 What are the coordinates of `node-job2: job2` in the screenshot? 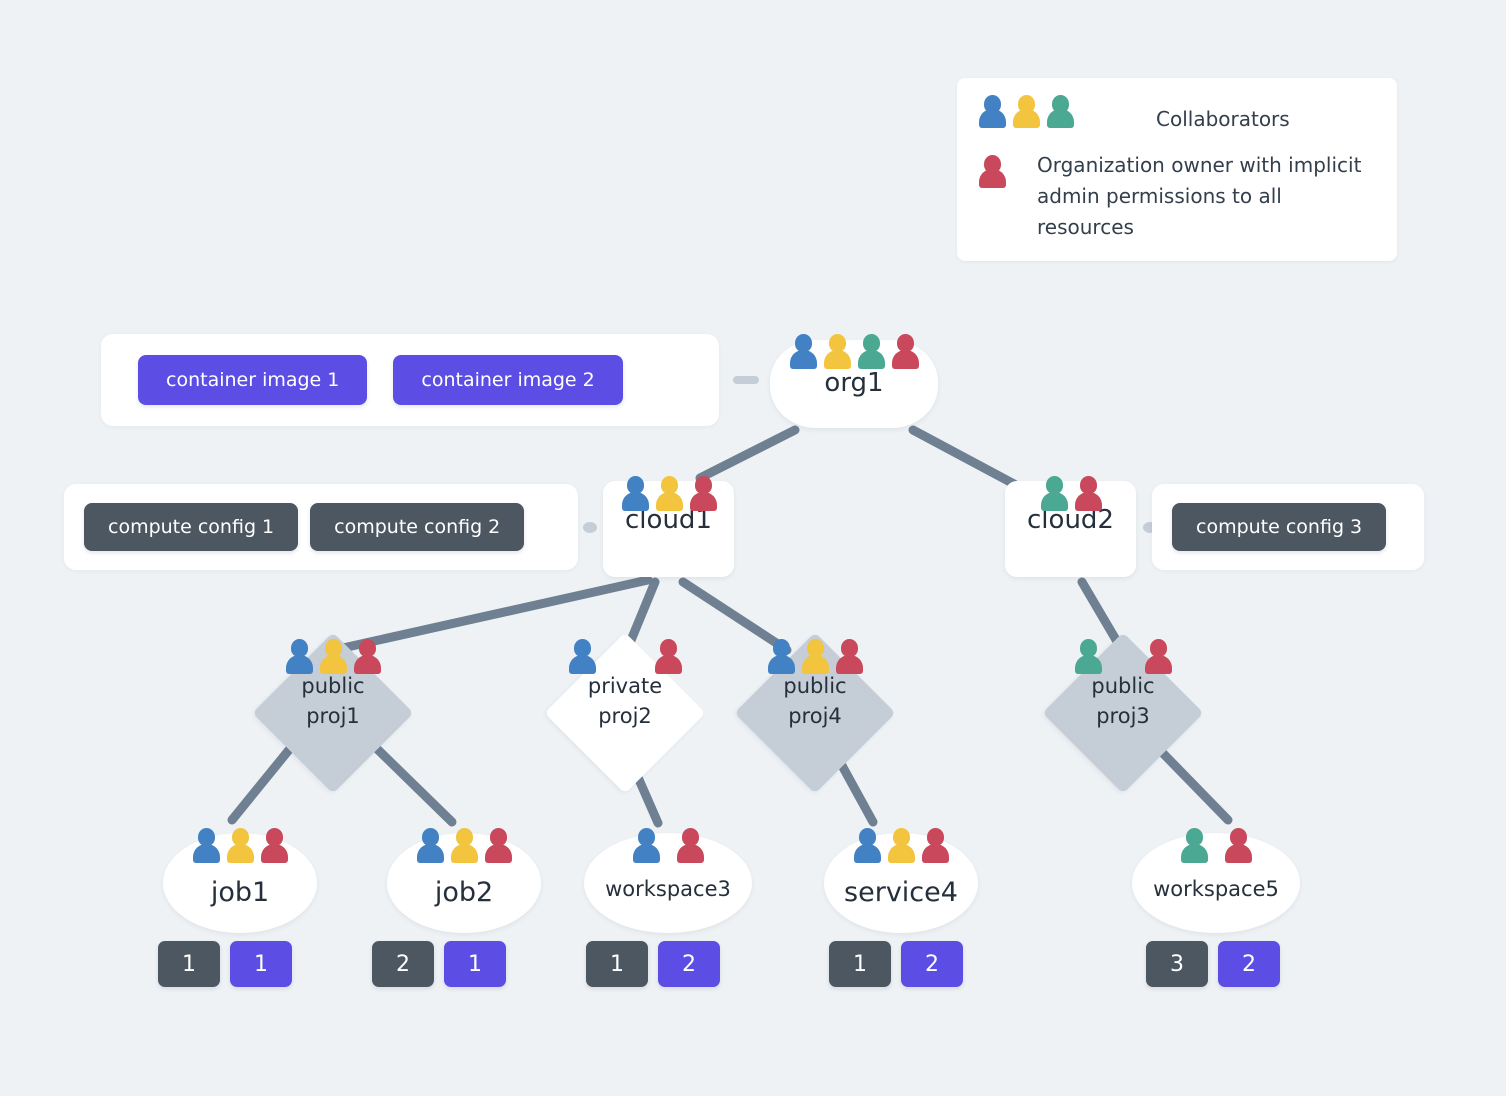 It's located at (464, 883).